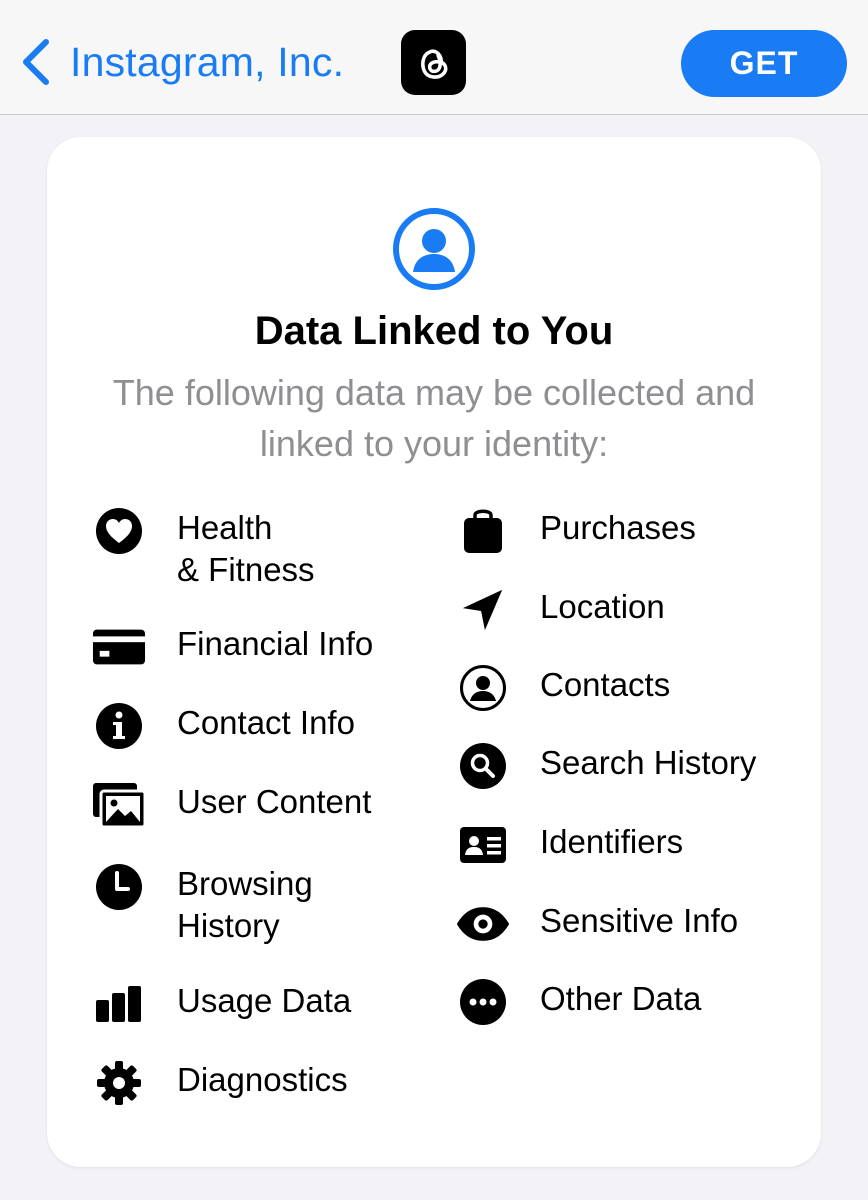 The image size is (868, 1200). Describe the element at coordinates (207, 61) in the screenshot. I see `back-label: Instagram, Inc.` at that location.